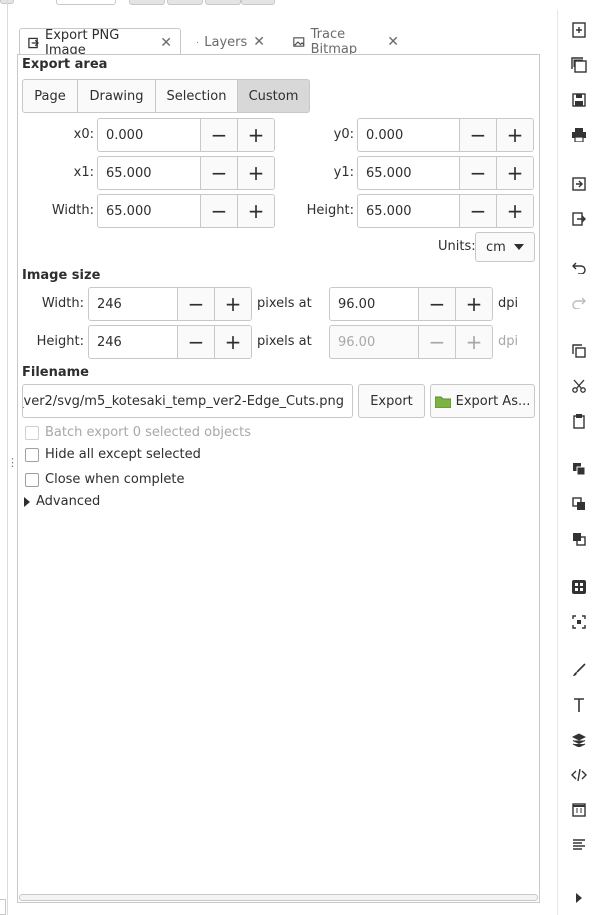 This screenshot has height=915, width=602. I want to click on y0-spinbox: 0.000 − +, so click(445, 135).